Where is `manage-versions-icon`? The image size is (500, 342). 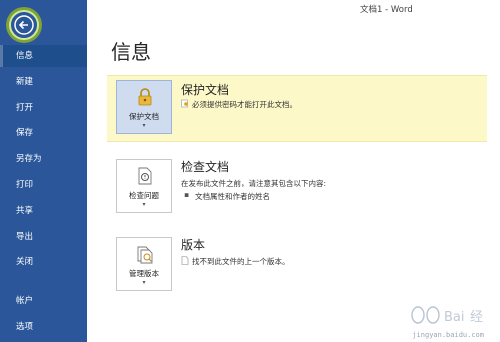 manage-versions-icon is located at coordinates (145, 255).